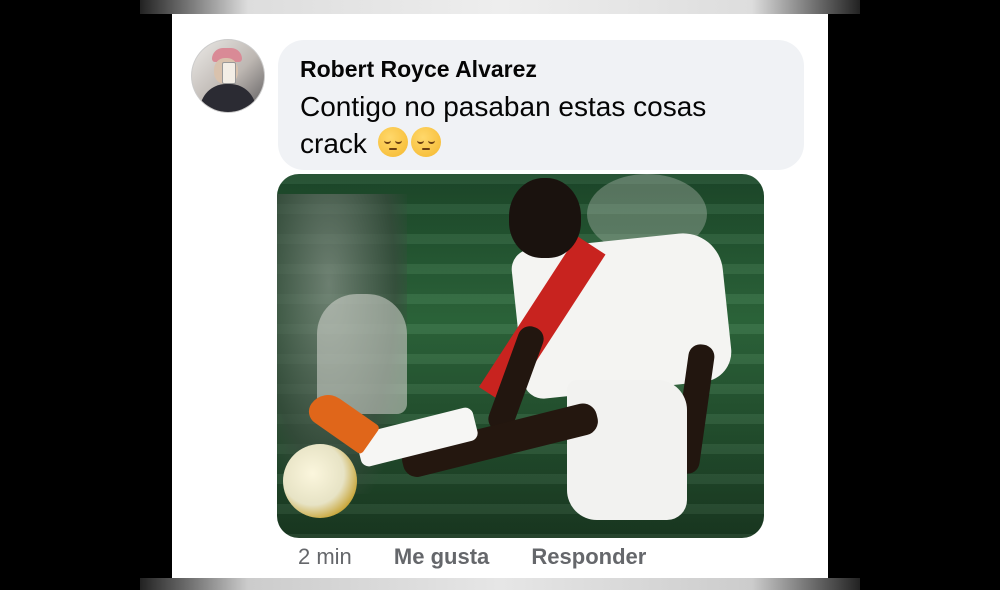  I want to click on reply-button: Responder, so click(588, 557).